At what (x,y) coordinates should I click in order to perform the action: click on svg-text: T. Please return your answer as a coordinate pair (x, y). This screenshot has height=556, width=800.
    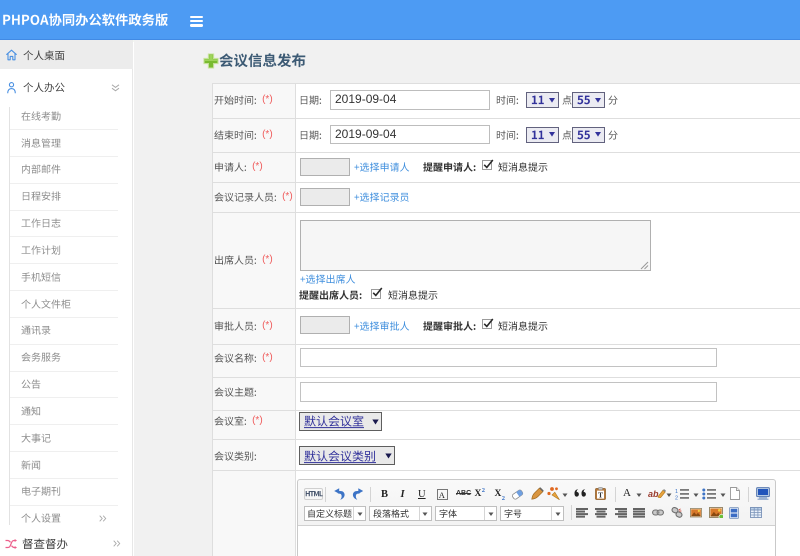
    Looking at the image, I should click on (599, 495).